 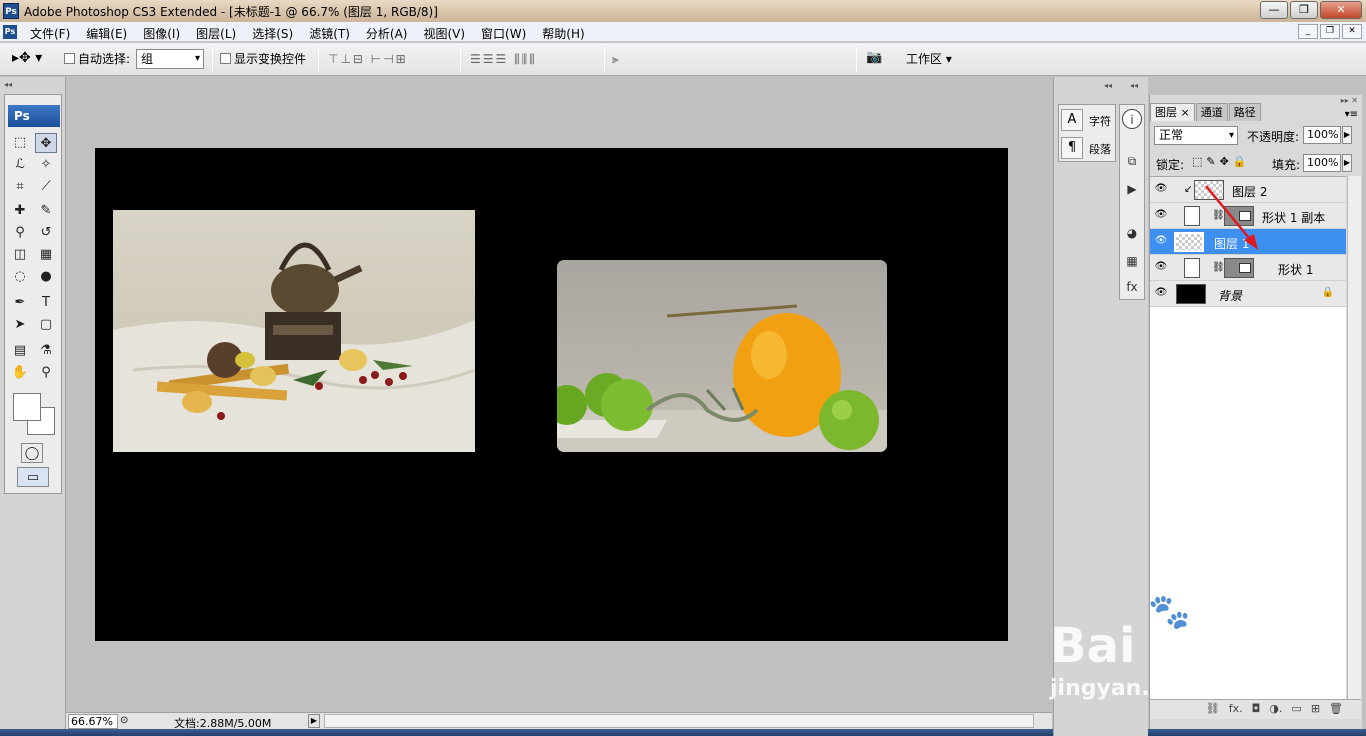 I want to click on ps-menu-icon: Ps, so click(x=10, y=32).